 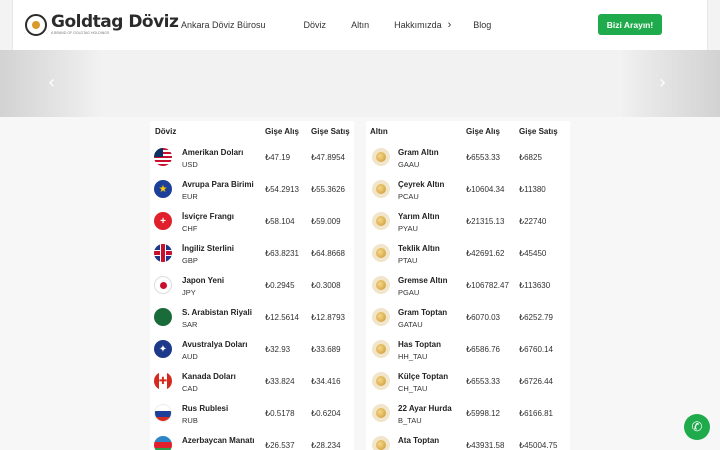 I want to click on nav-item-hakkimizda: Hakkımızda, so click(x=418, y=25).